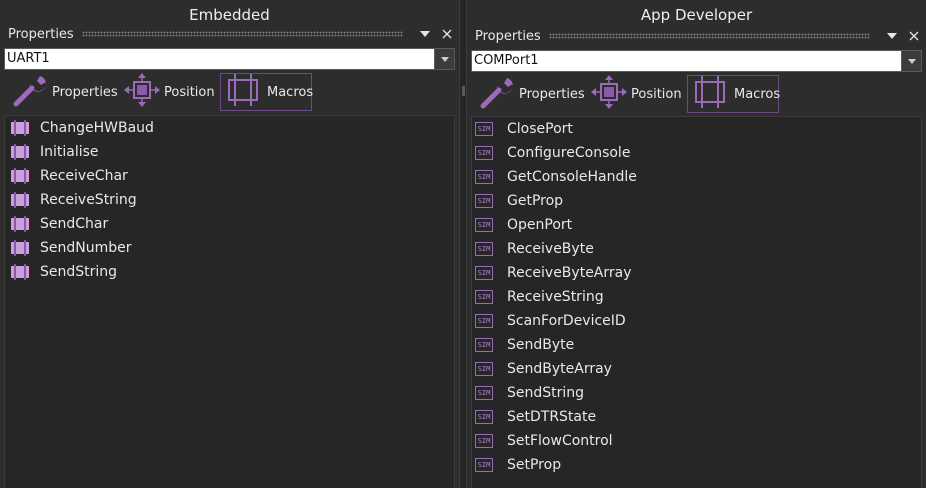 Image resolution: width=926 pixels, height=488 pixels. What do you see at coordinates (74, 224) in the screenshot?
I see `list-item-label: SendChar` at bounding box center [74, 224].